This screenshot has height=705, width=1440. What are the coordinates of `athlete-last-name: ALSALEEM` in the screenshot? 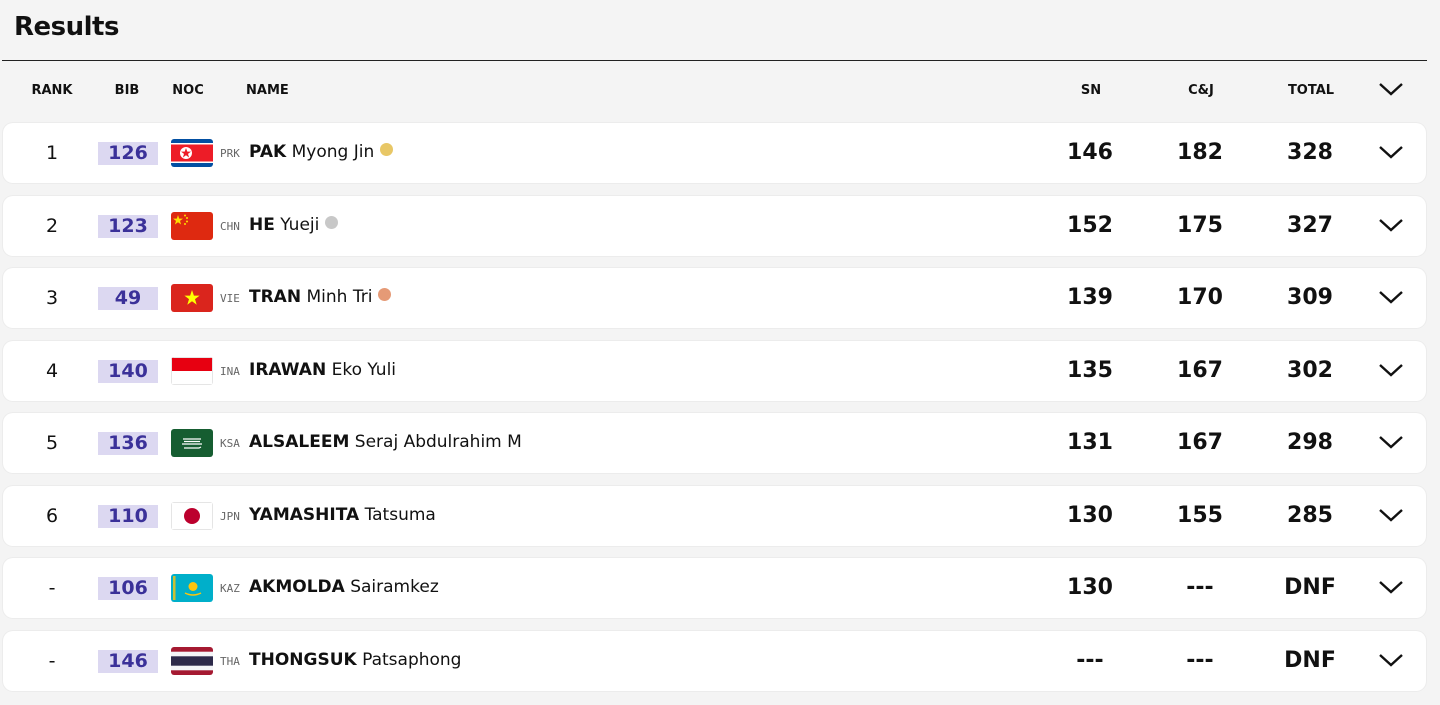 It's located at (299, 442).